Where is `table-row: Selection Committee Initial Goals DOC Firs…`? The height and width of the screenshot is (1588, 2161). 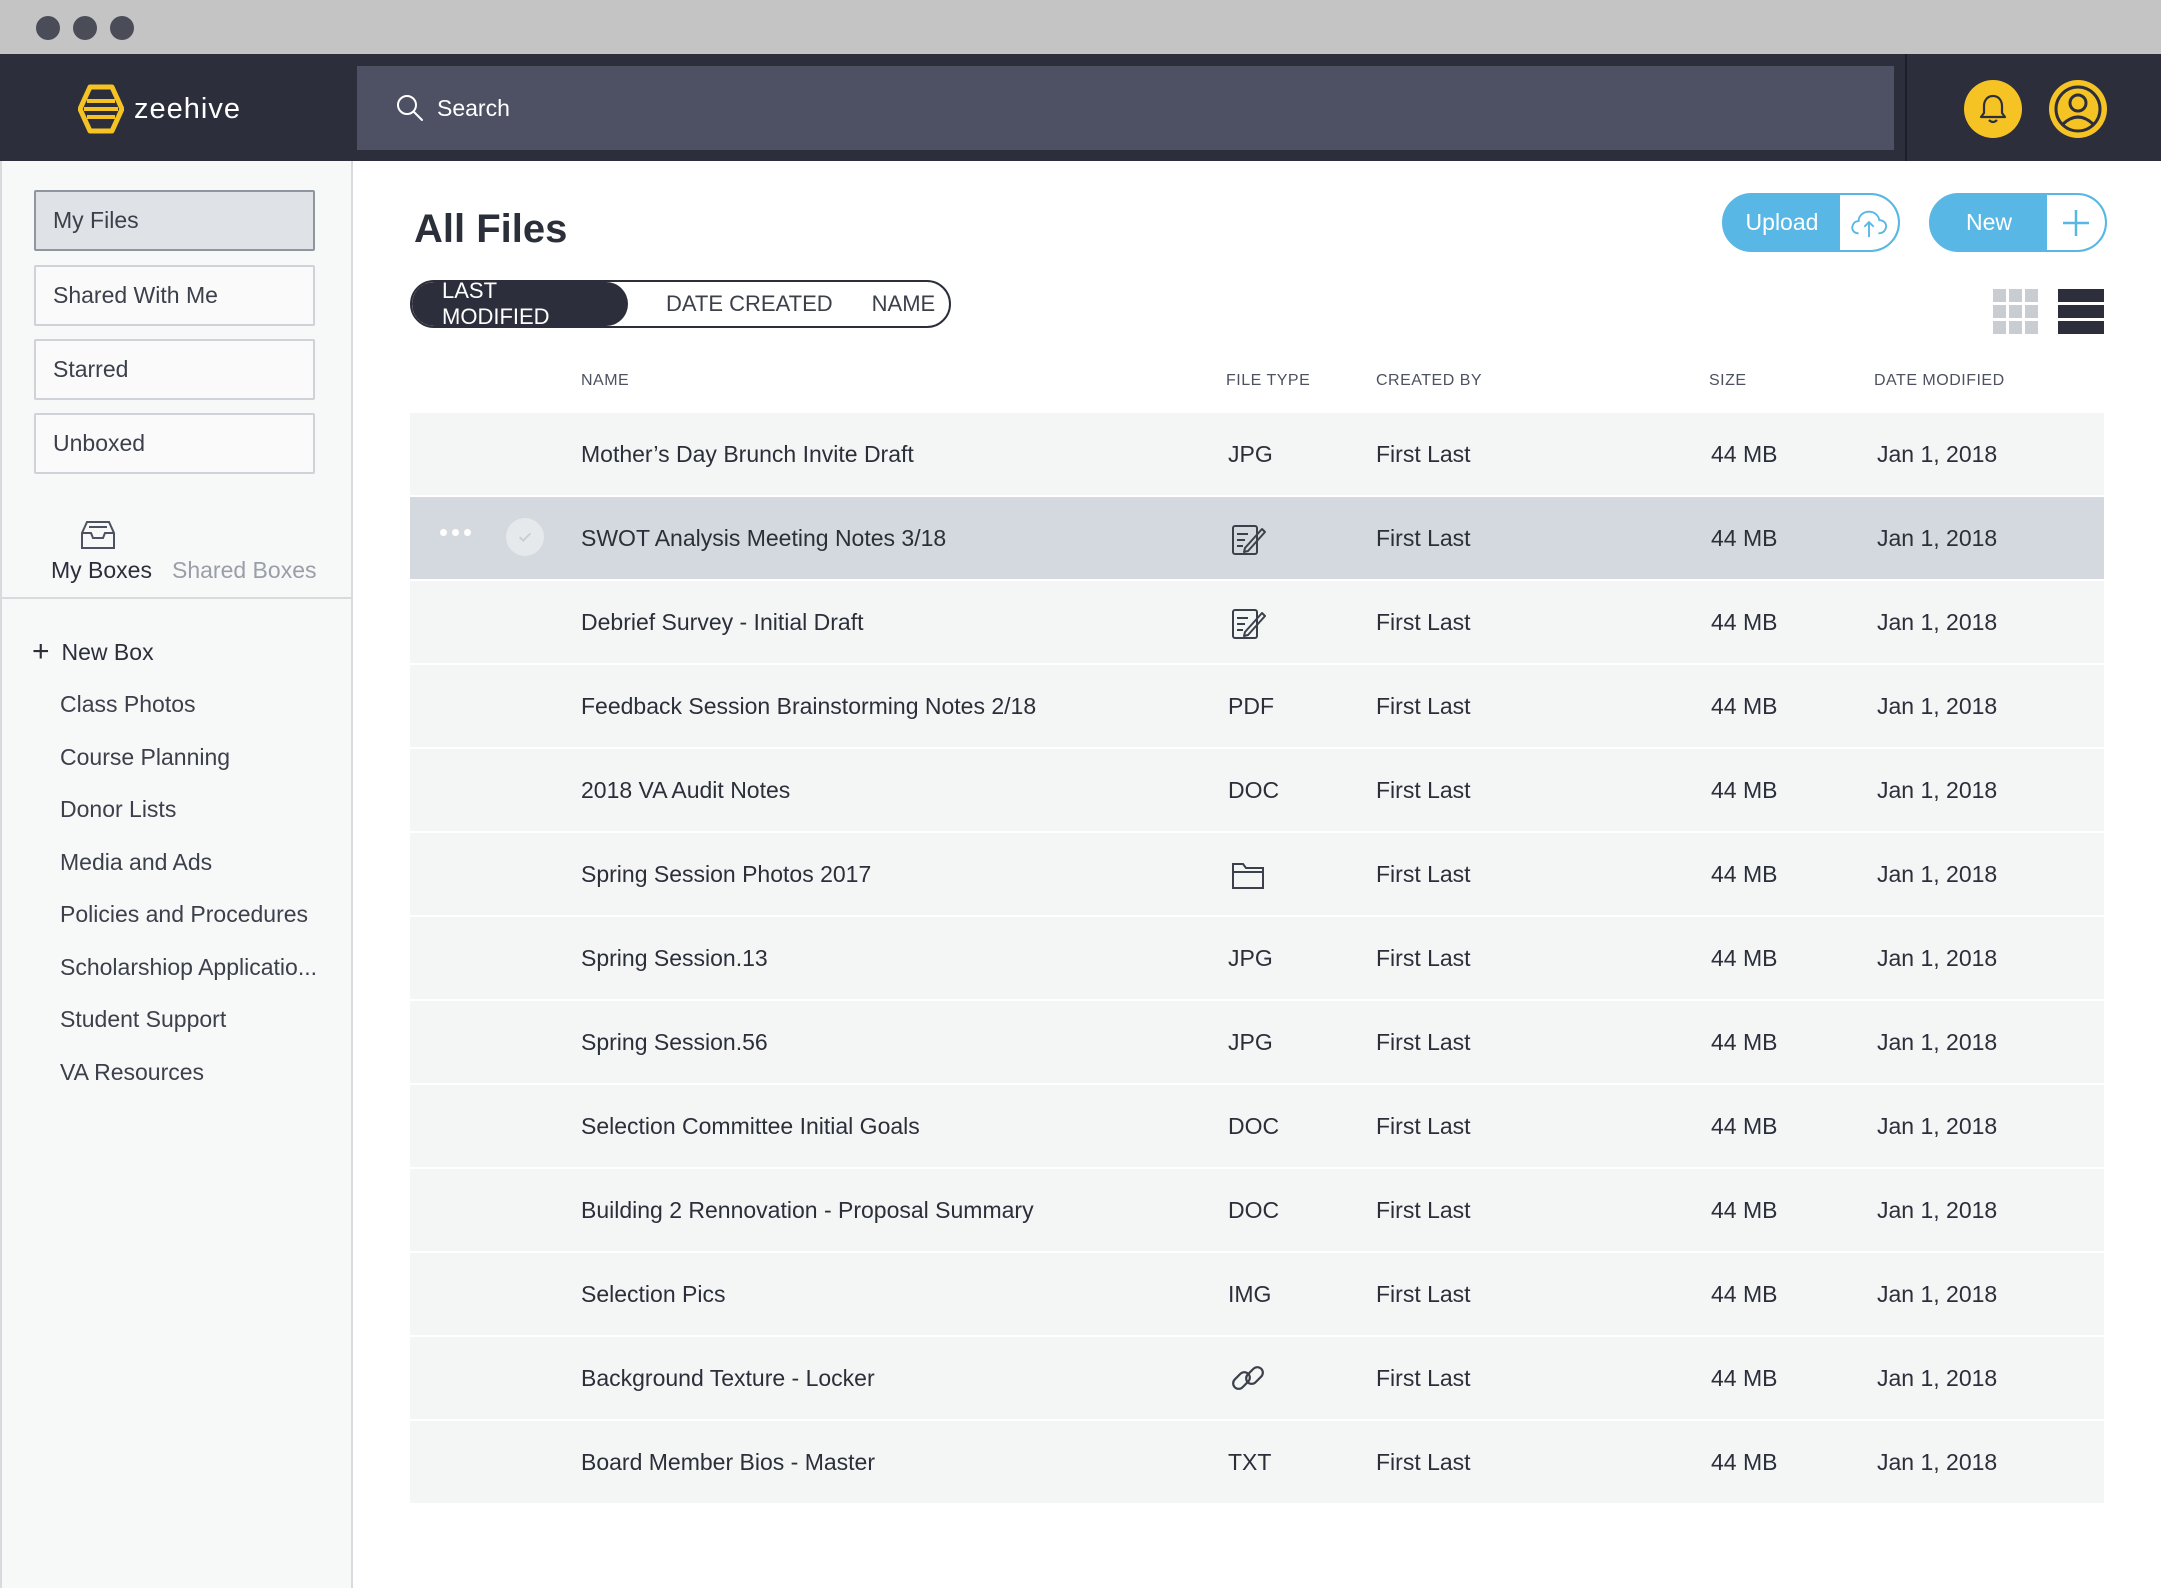 table-row: Selection Committee Initial Goals DOC Firs… is located at coordinates (1257, 1126).